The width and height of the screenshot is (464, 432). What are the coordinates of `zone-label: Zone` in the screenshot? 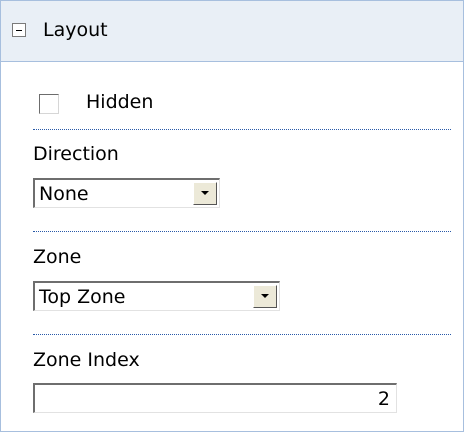 It's located at (57, 257).